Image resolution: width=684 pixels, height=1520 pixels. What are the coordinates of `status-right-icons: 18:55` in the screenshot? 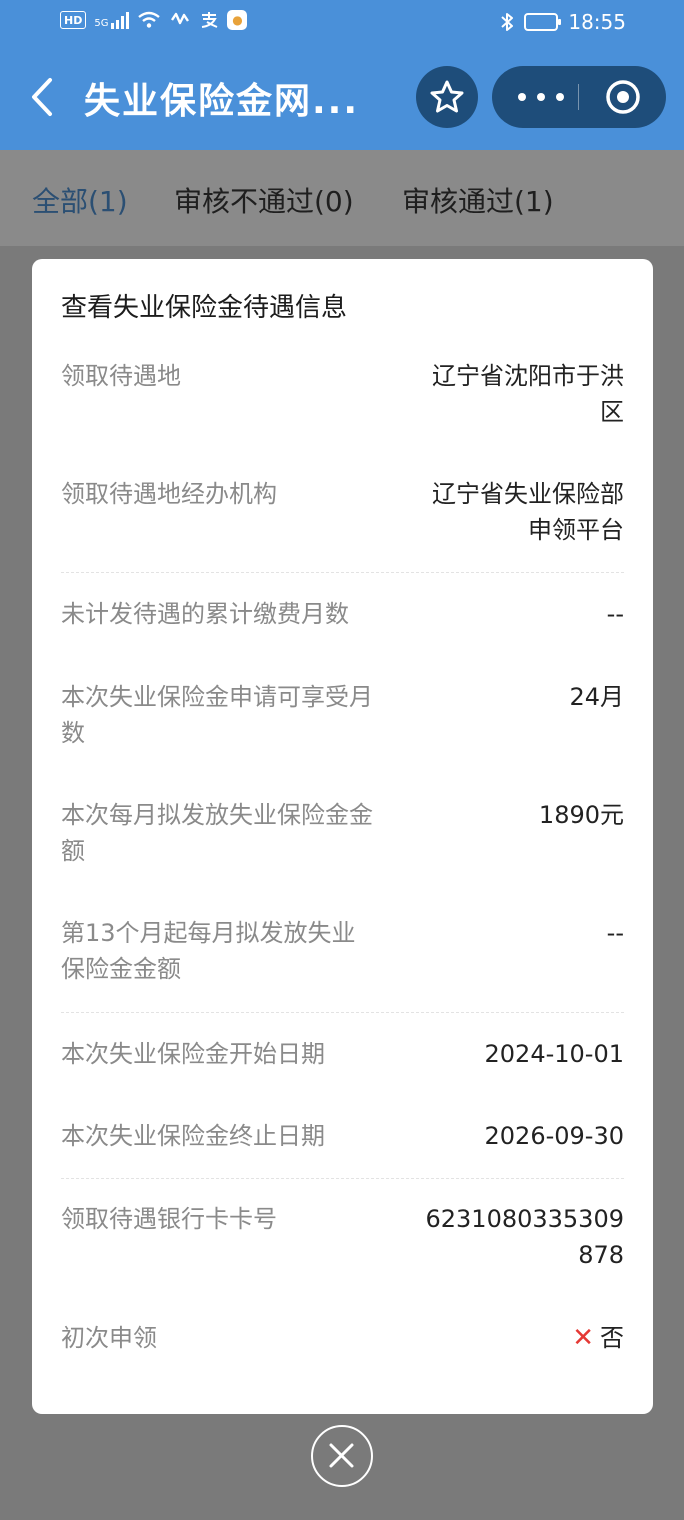 It's located at (563, 22).